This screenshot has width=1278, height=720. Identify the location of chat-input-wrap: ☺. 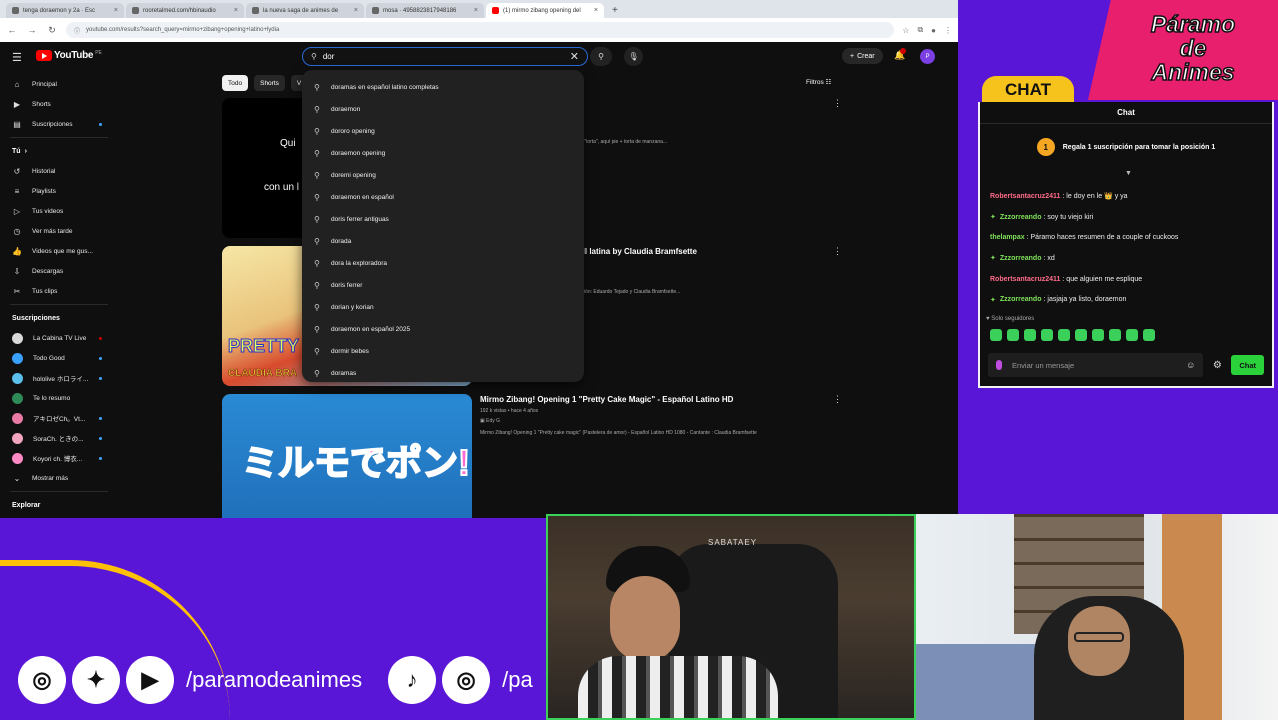
(1096, 365).